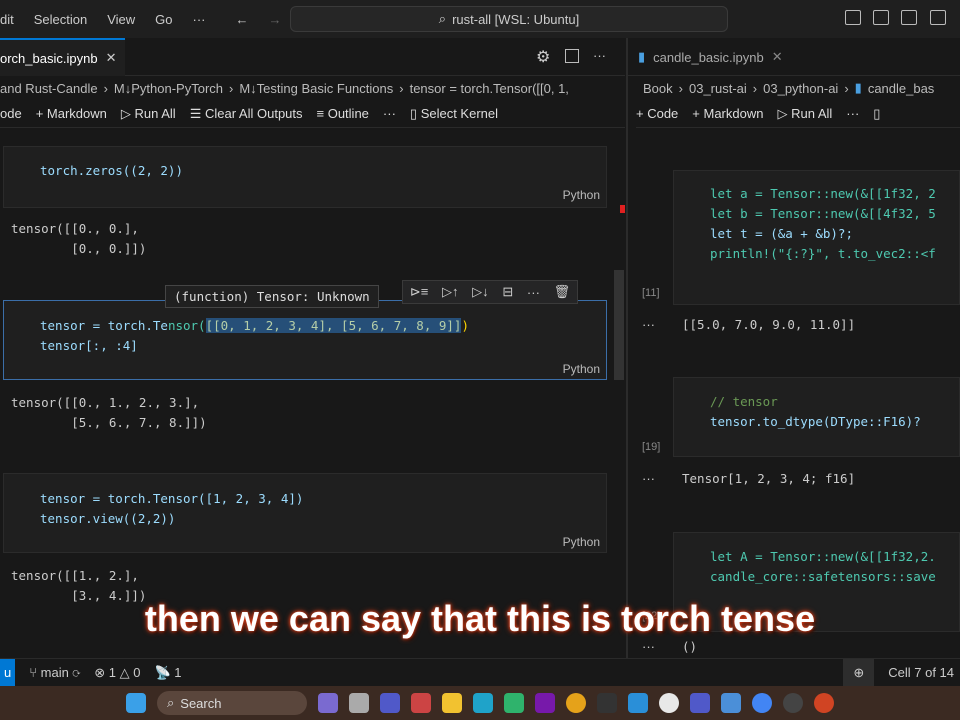  What do you see at coordinates (909, 17) in the screenshot?
I see `toggle-secondary-sidebar-icon` at bounding box center [909, 17].